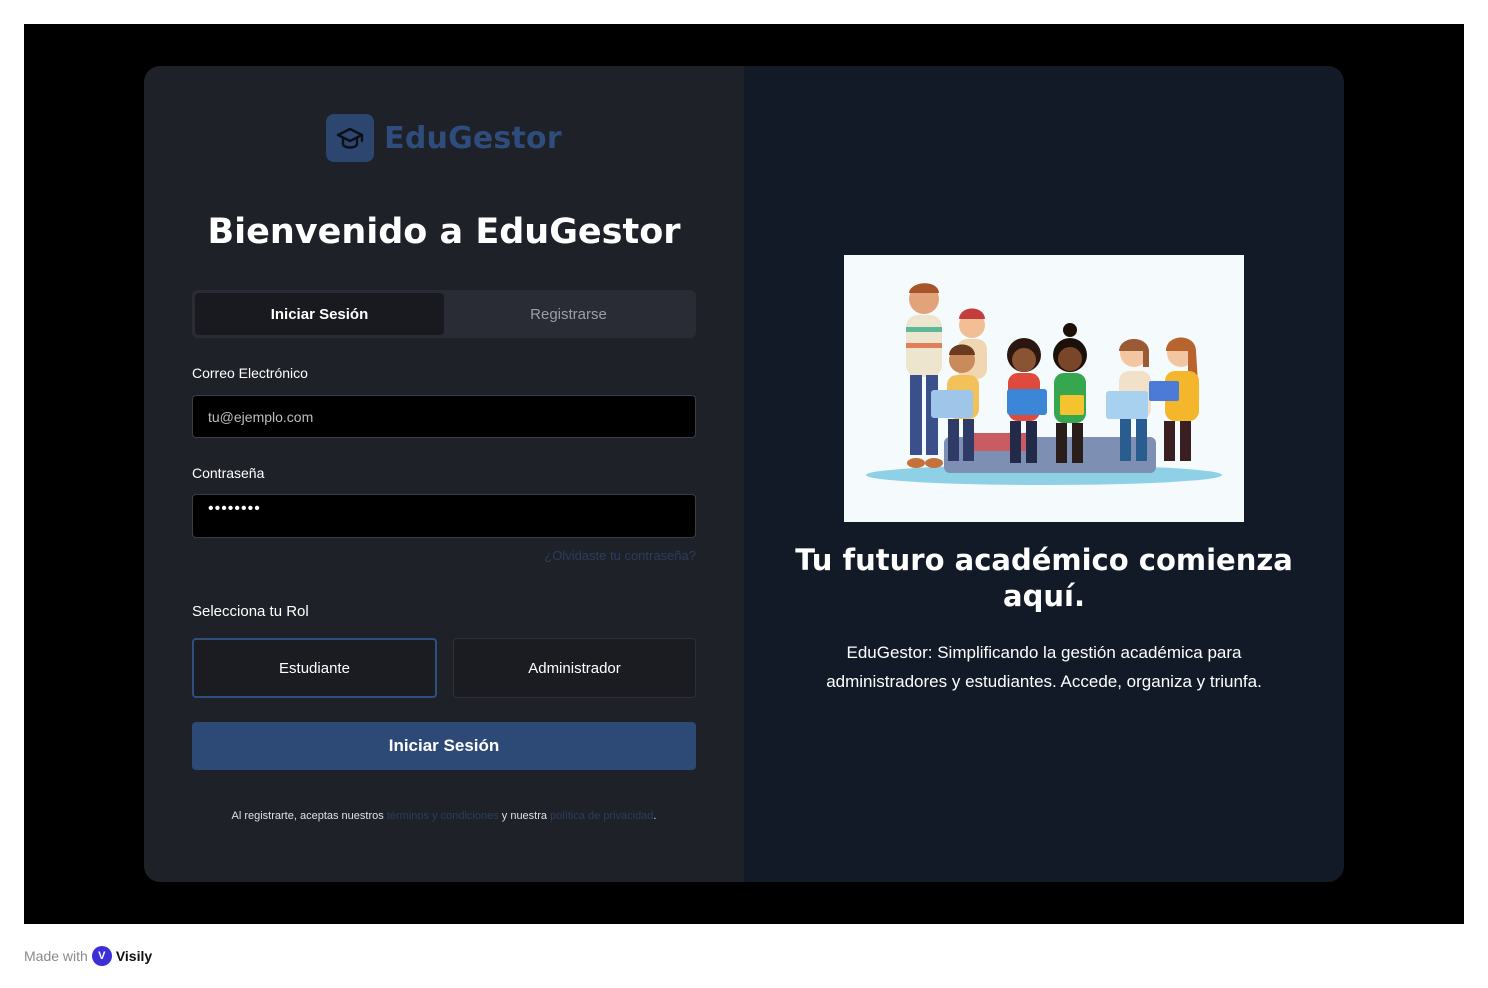  I want to click on brand-header: EduGestor, so click(444, 138).